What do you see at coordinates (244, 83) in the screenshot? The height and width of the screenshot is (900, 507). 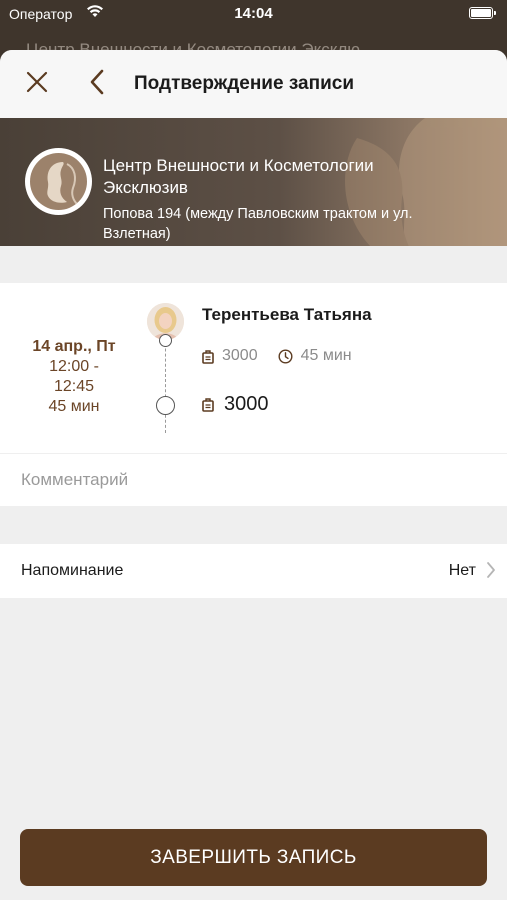 I see `page-title: Подтверждение записи` at bounding box center [244, 83].